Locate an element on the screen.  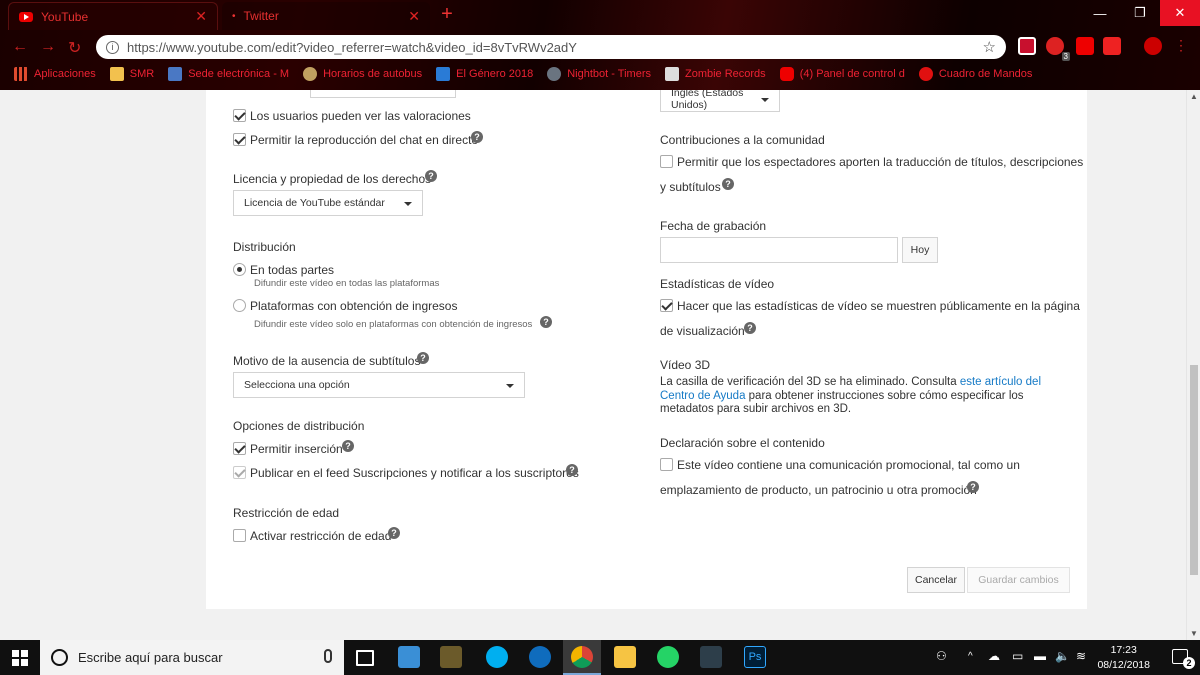
ratings-checkbox is located at coordinates (239, 115).